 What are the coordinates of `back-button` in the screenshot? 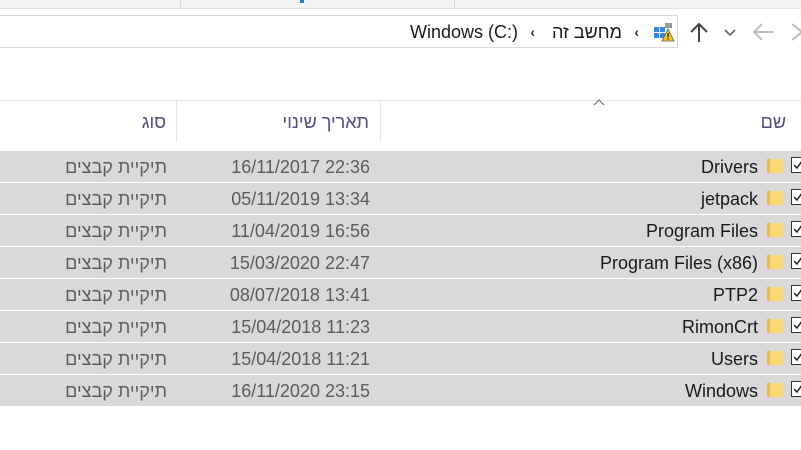 It's located at (763, 32).